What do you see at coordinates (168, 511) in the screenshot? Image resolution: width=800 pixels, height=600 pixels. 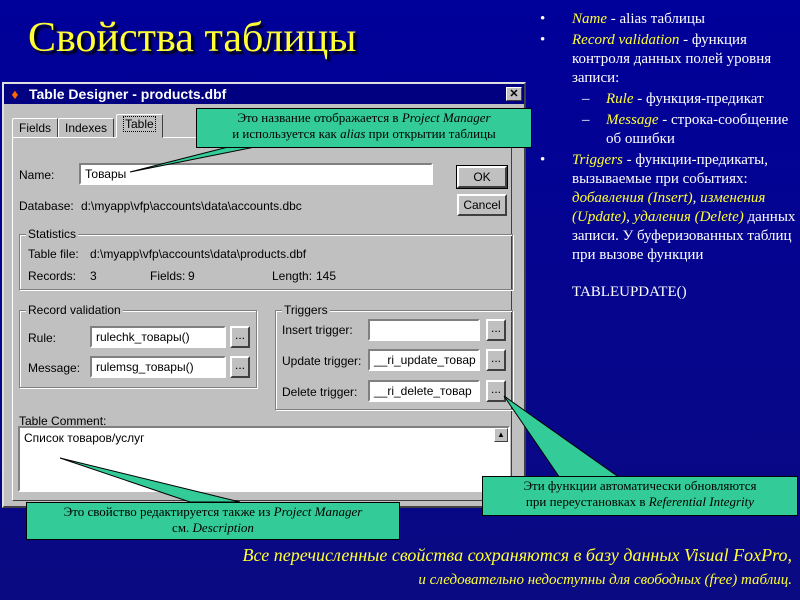 I see `callout-comment-l1: Это свойство редактируется также из` at bounding box center [168, 511].